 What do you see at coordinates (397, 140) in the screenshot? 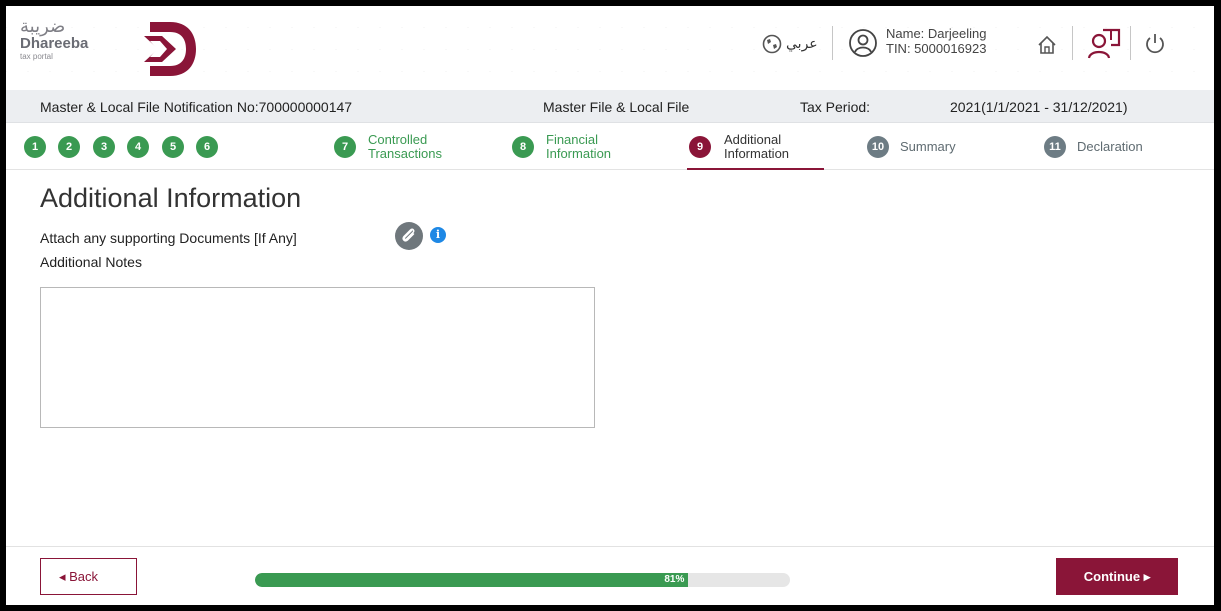
I see `step-7-label-line1: Controlled` at bounding box center [397, 140].